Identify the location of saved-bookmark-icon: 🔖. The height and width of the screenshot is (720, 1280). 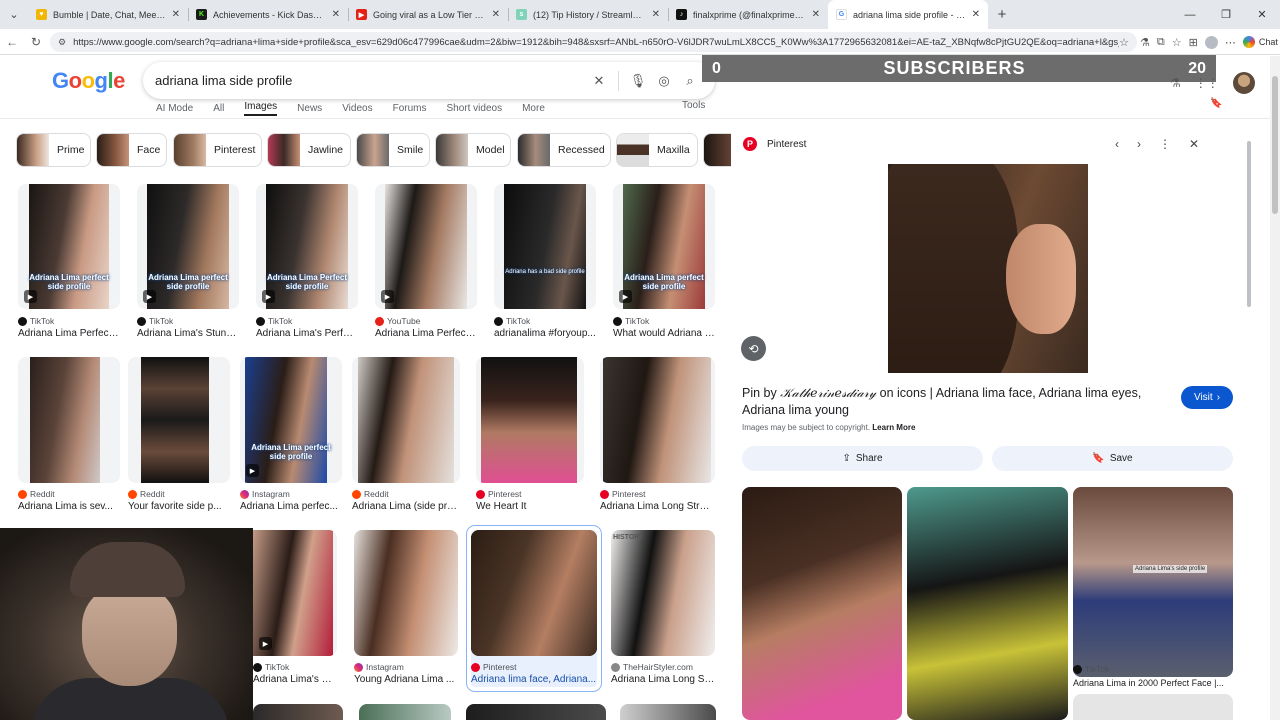
(1216, 103).